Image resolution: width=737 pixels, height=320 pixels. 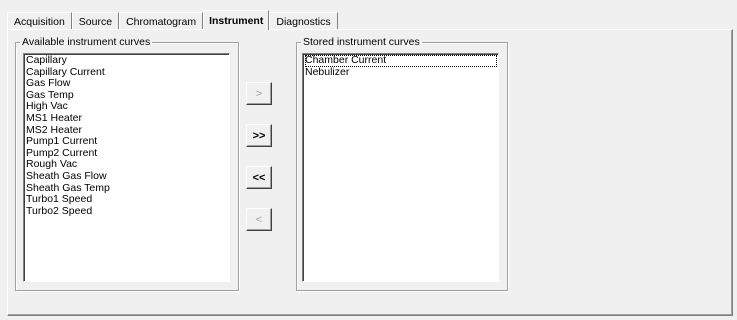 I want to click on tab-diagnostics: Diagnostics, so click(x=303, y=21).